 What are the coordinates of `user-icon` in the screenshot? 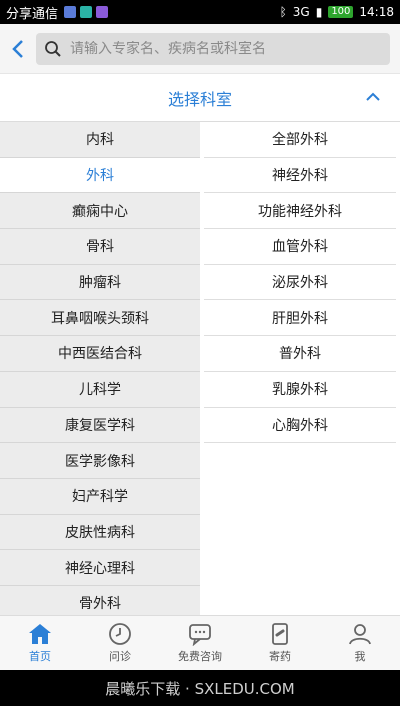 It's located at (360, 634).